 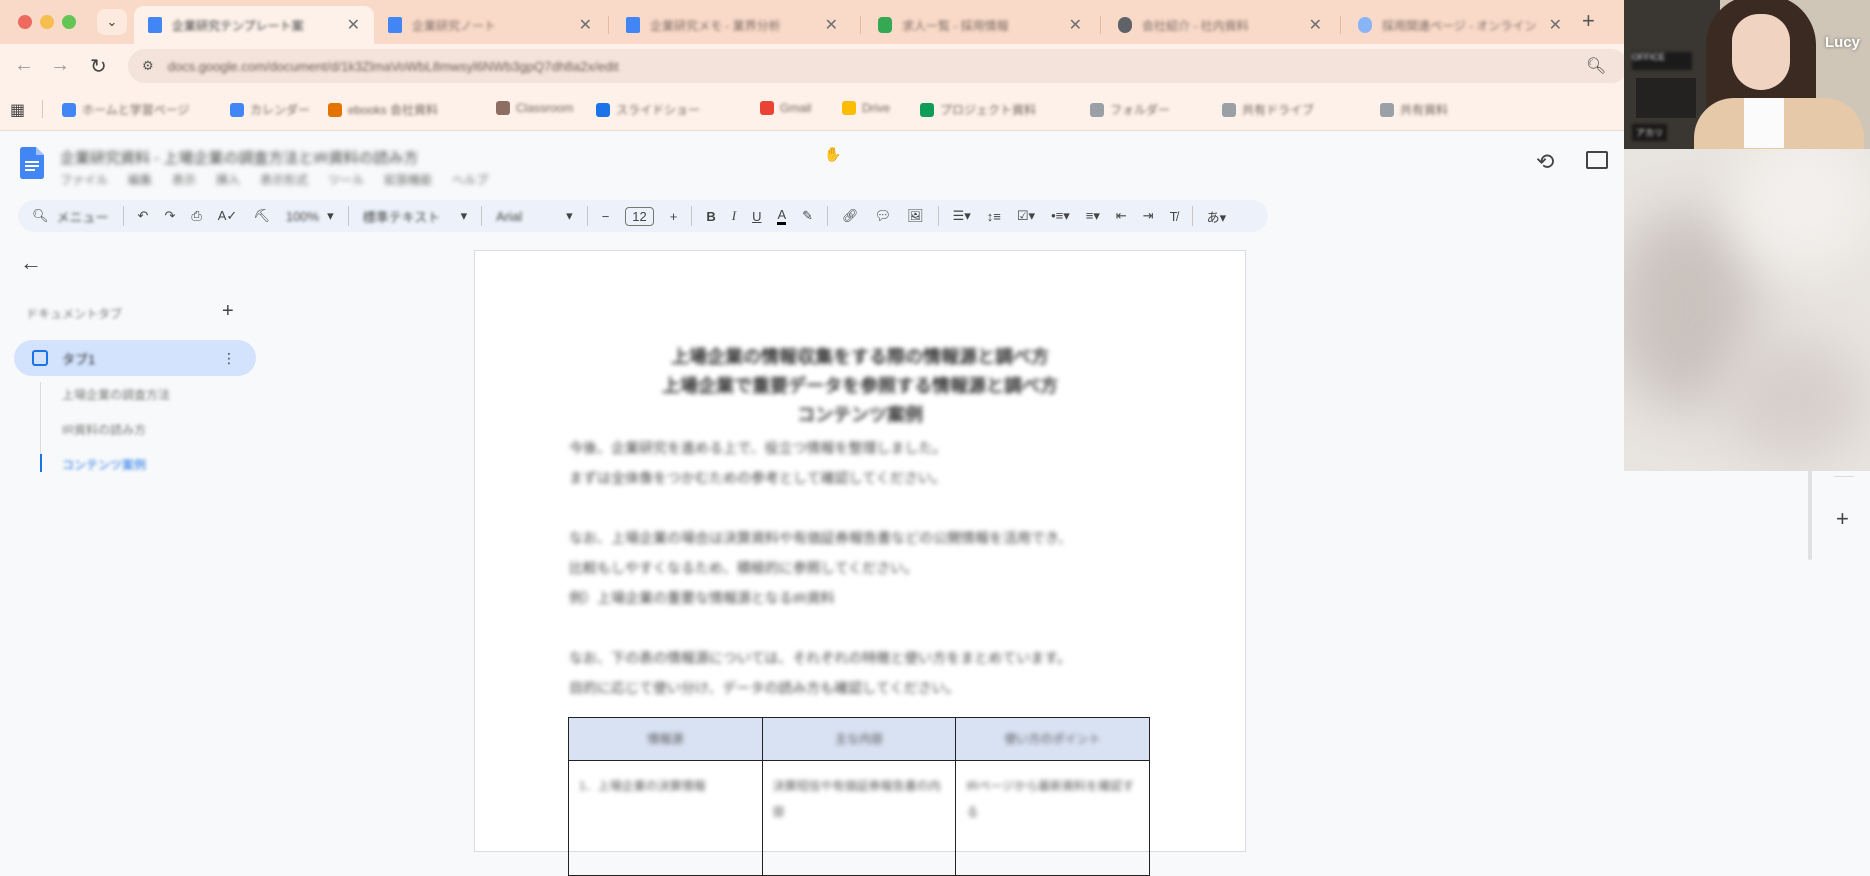 I want to click on menu-insert: 挿入, so click(x=228, y=179).